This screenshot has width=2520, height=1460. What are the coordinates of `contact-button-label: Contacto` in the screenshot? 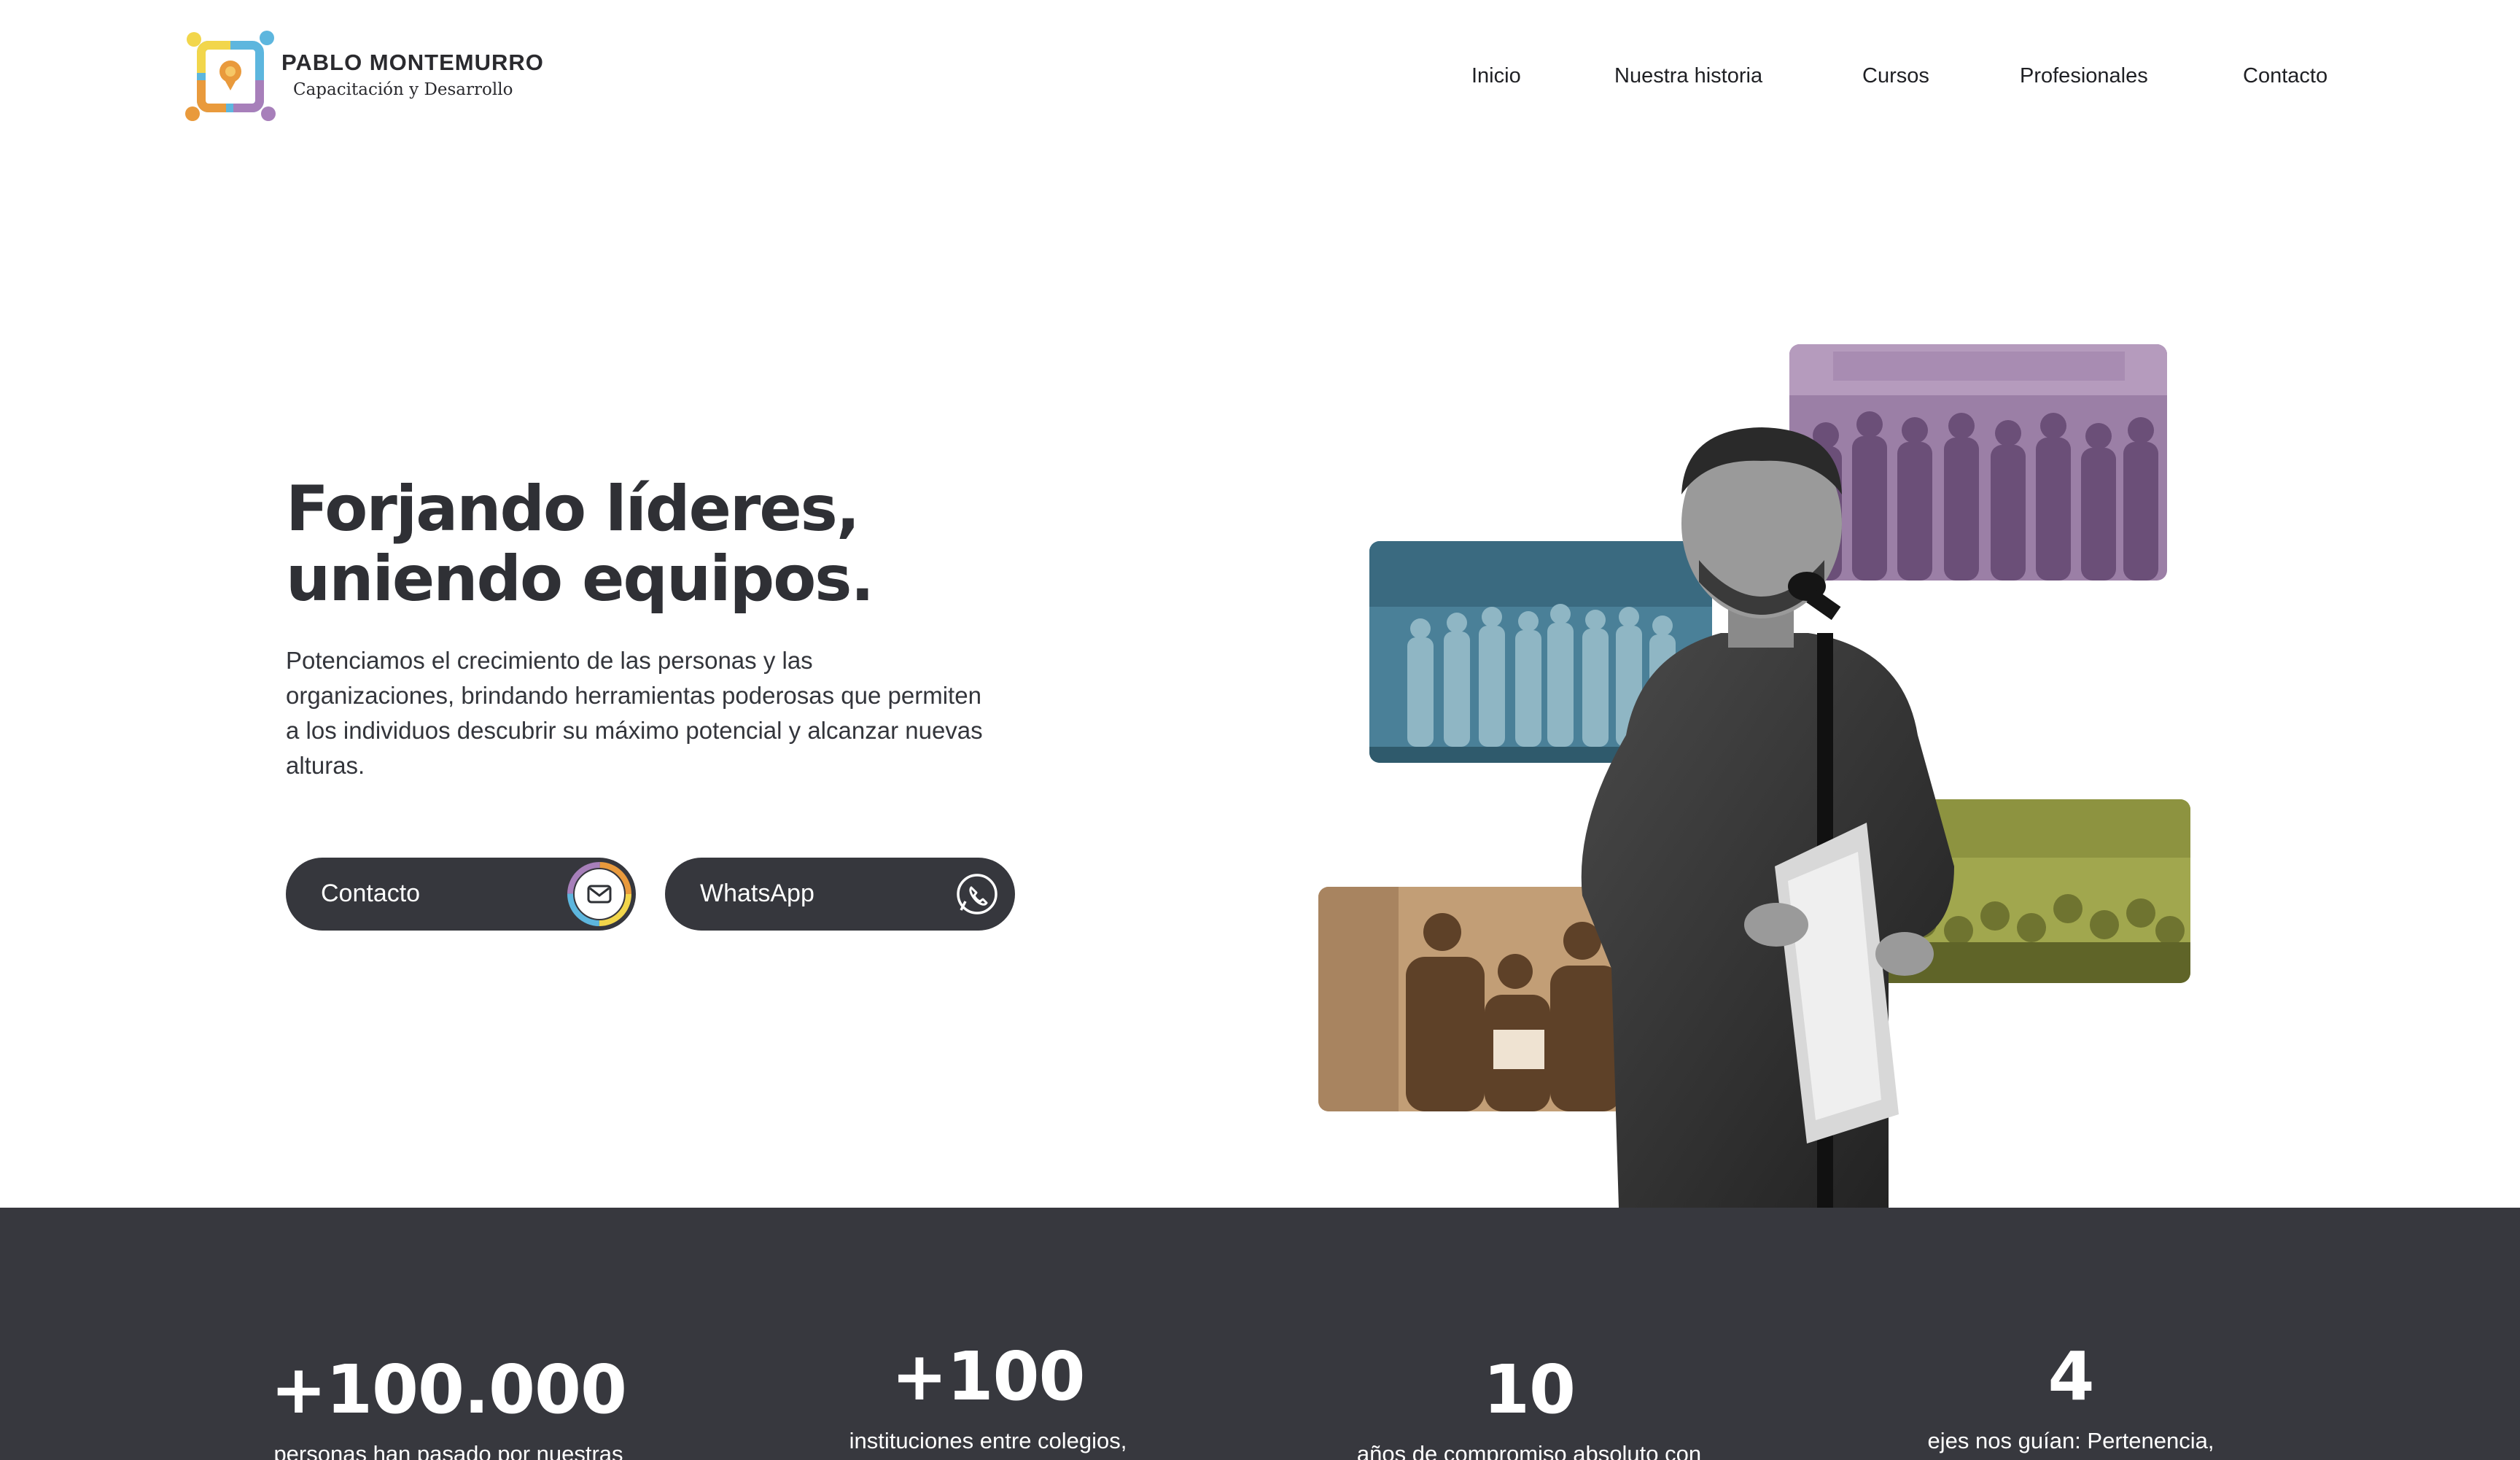 It's located at (371, 893).